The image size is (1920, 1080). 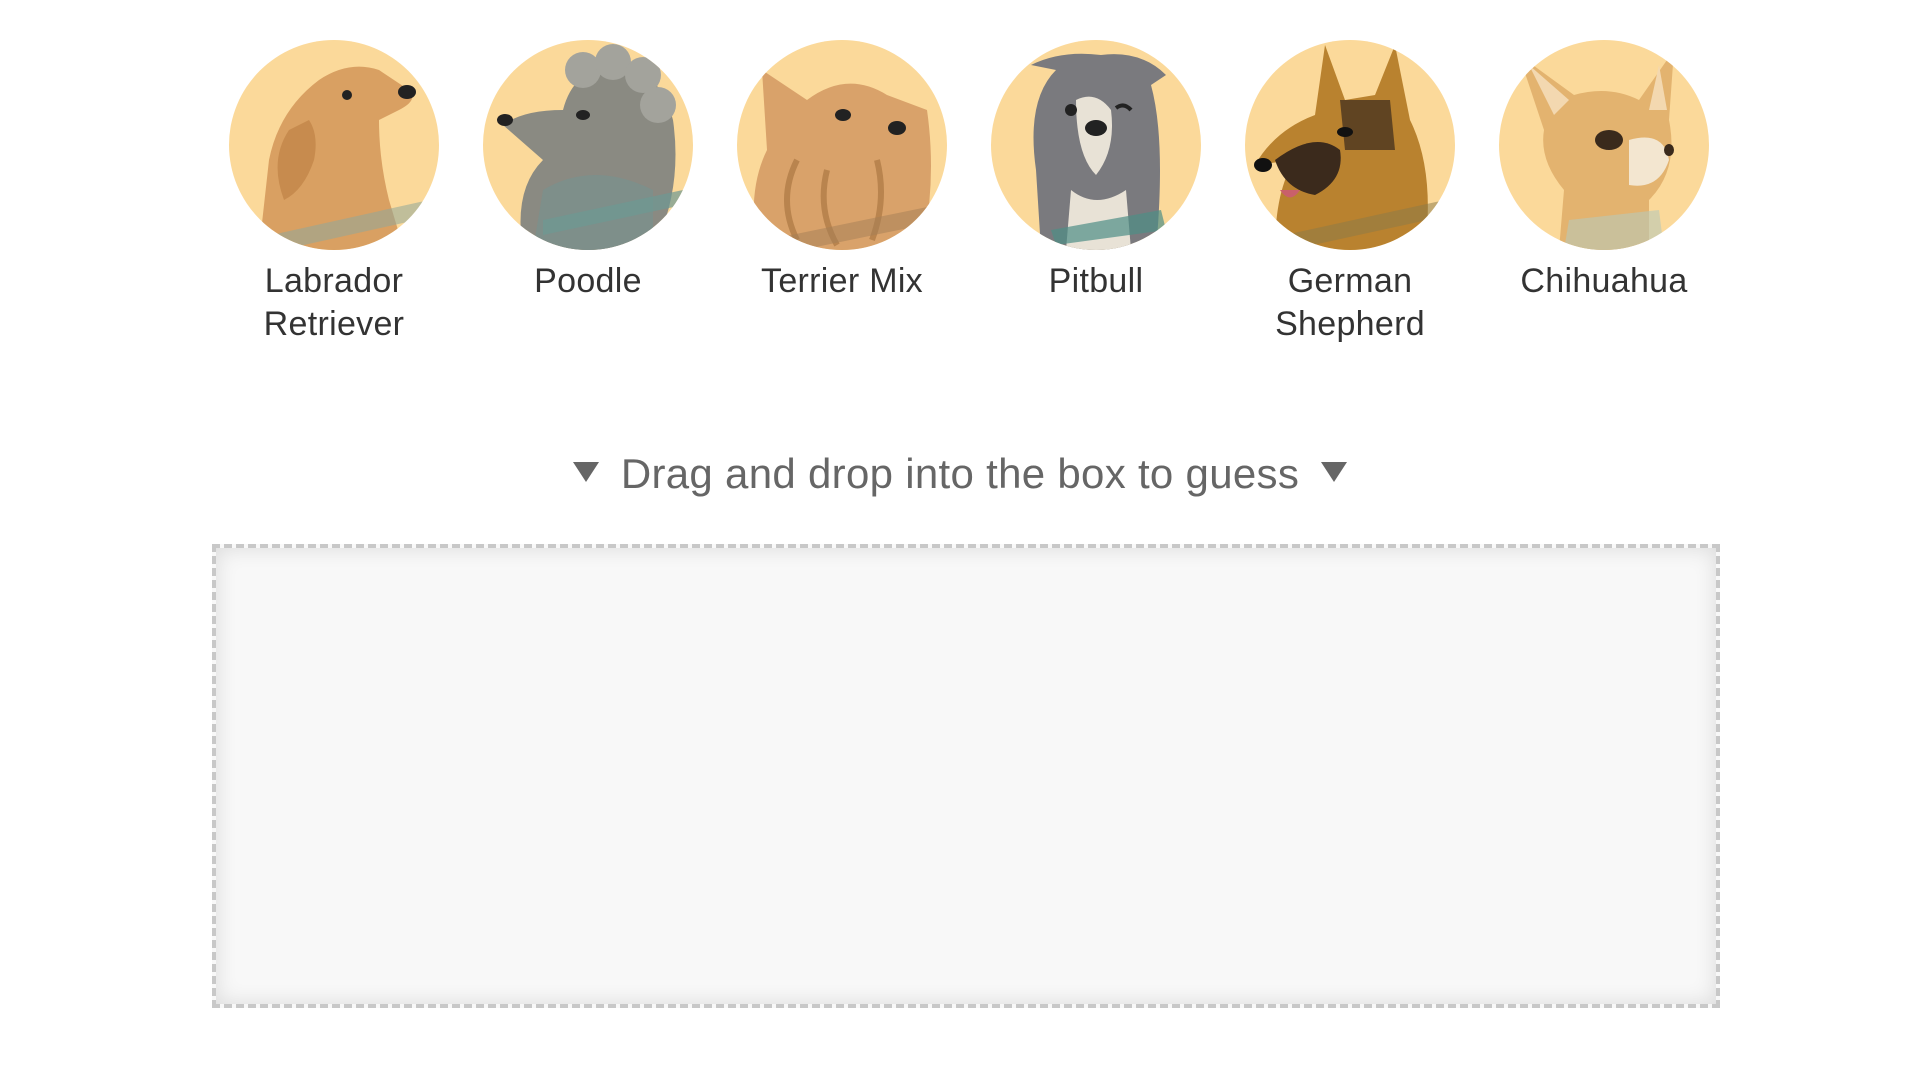 What do you see at coordinates (1350, 324) in the screenshot?
I see `breed-label-line: Shepherd` at bounding box center [1350, 324].